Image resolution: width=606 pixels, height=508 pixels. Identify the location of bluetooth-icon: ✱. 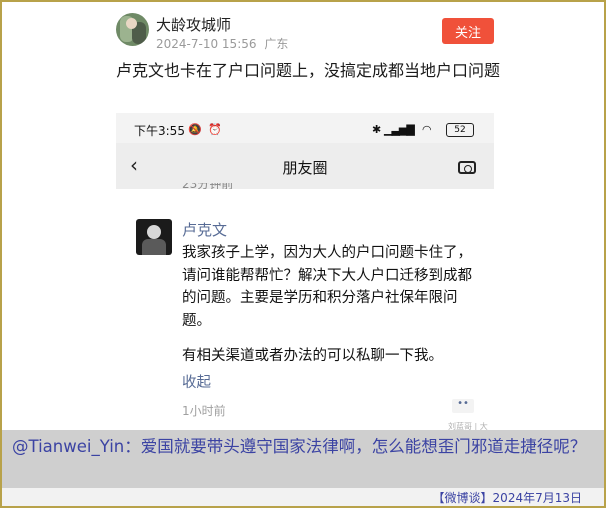
(377, 129).